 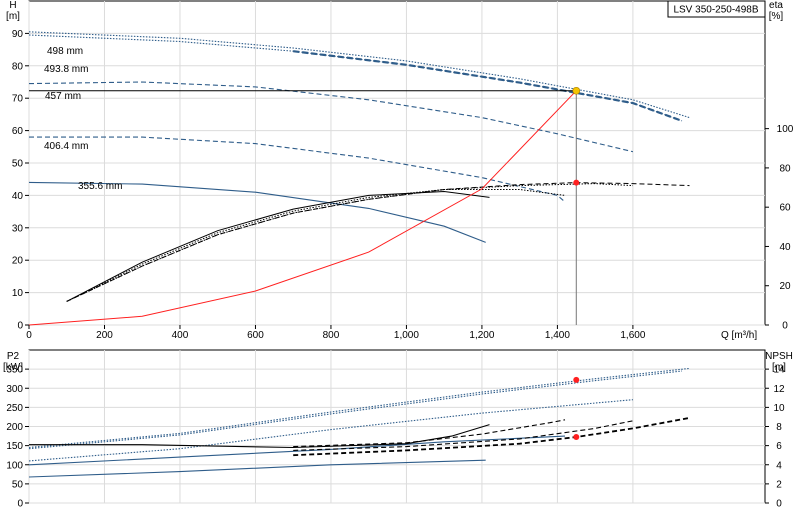 I want to click on eta-tick-label: 80, so click(x=785, y=168).